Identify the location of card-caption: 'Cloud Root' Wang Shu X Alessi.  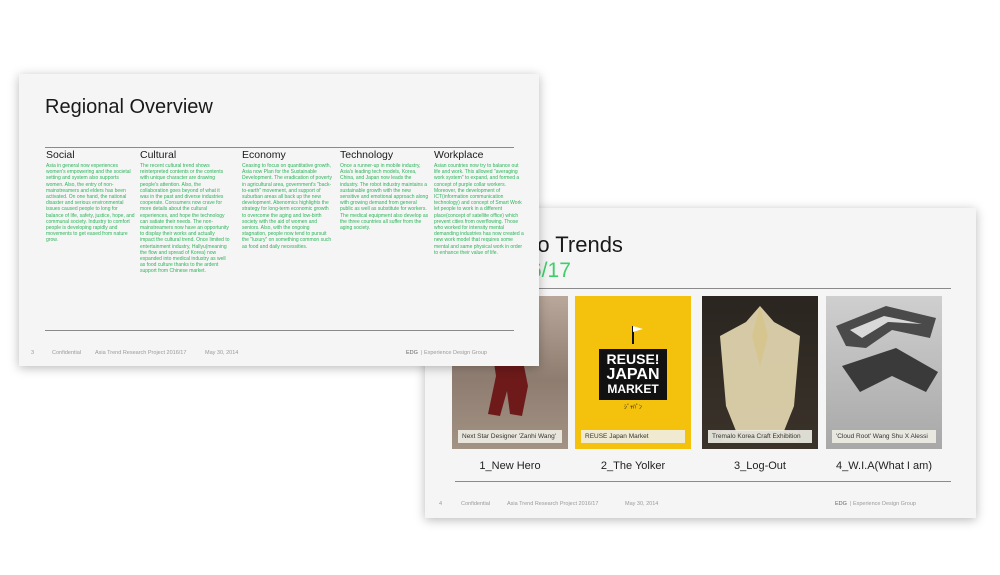
(884, 436).